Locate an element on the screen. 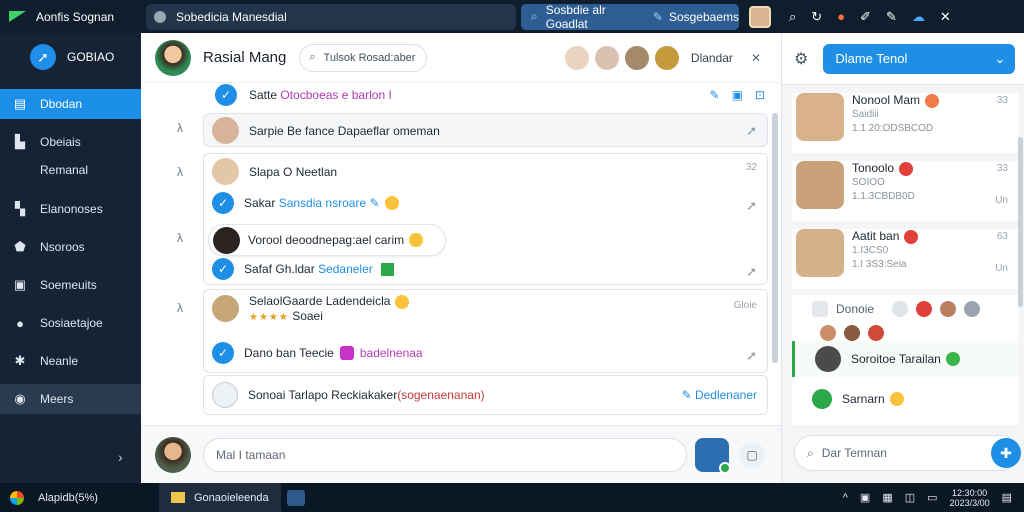  chat-search-input: ⌕ Tulsok Rosad:aber is located at coordinates (363, 57).